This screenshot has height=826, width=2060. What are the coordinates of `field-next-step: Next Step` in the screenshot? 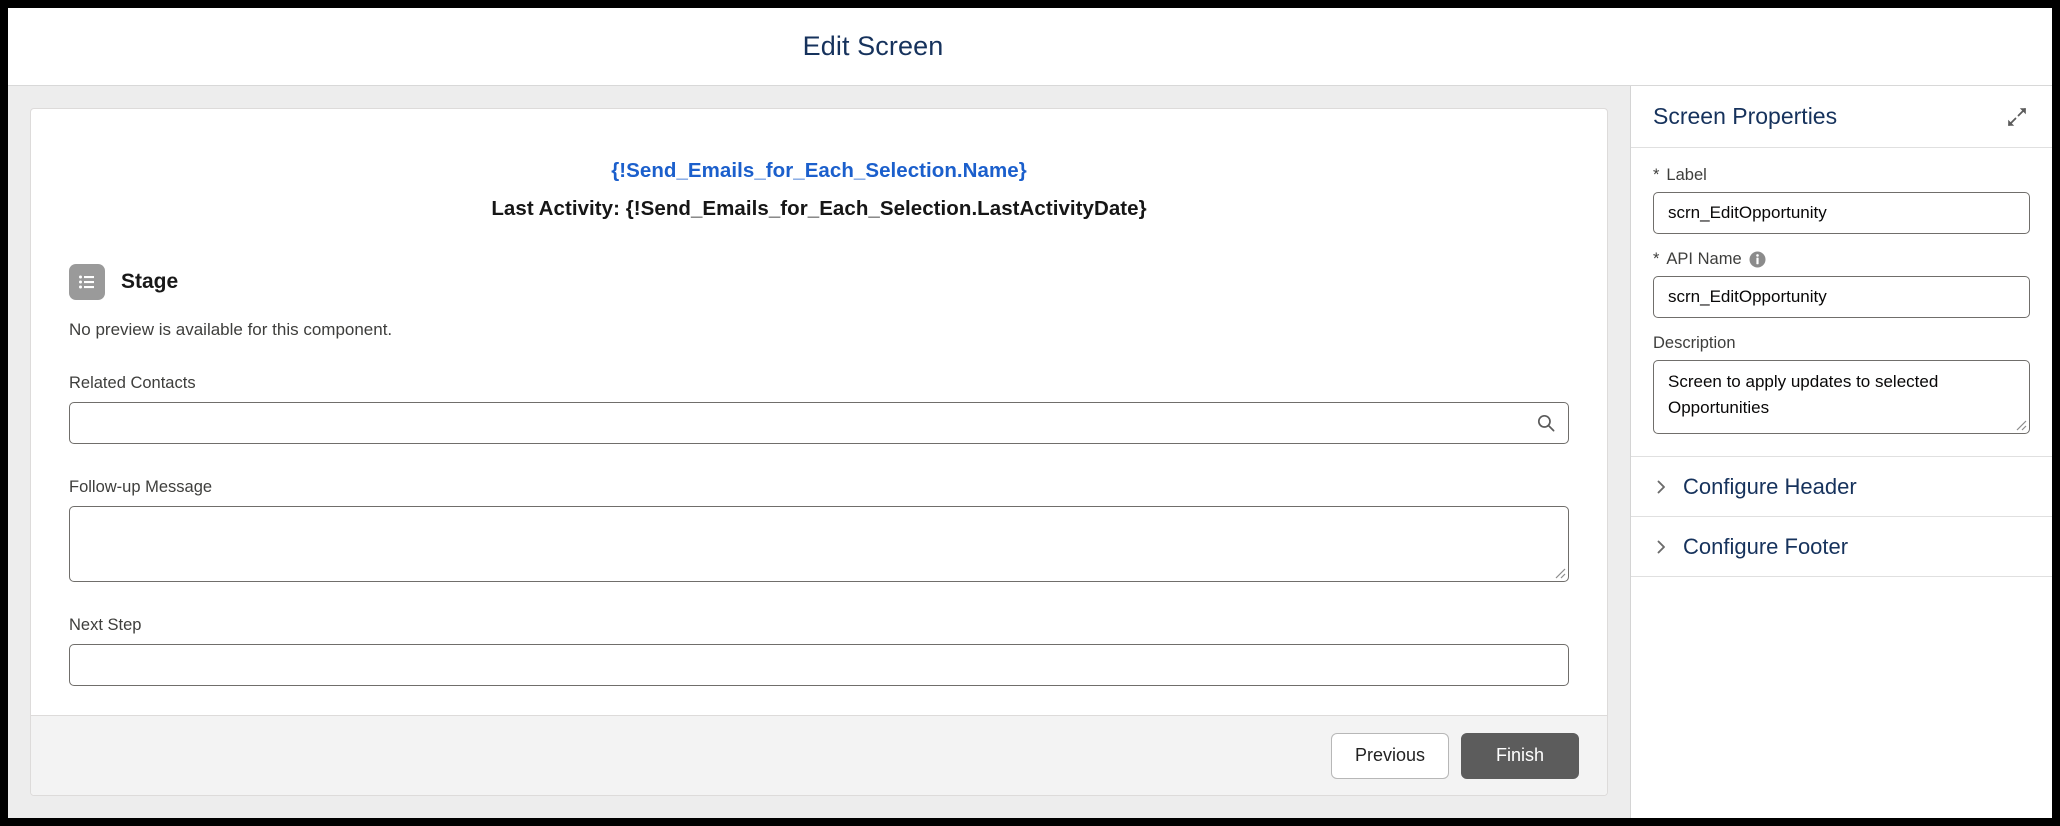 It's located at (819, 651).